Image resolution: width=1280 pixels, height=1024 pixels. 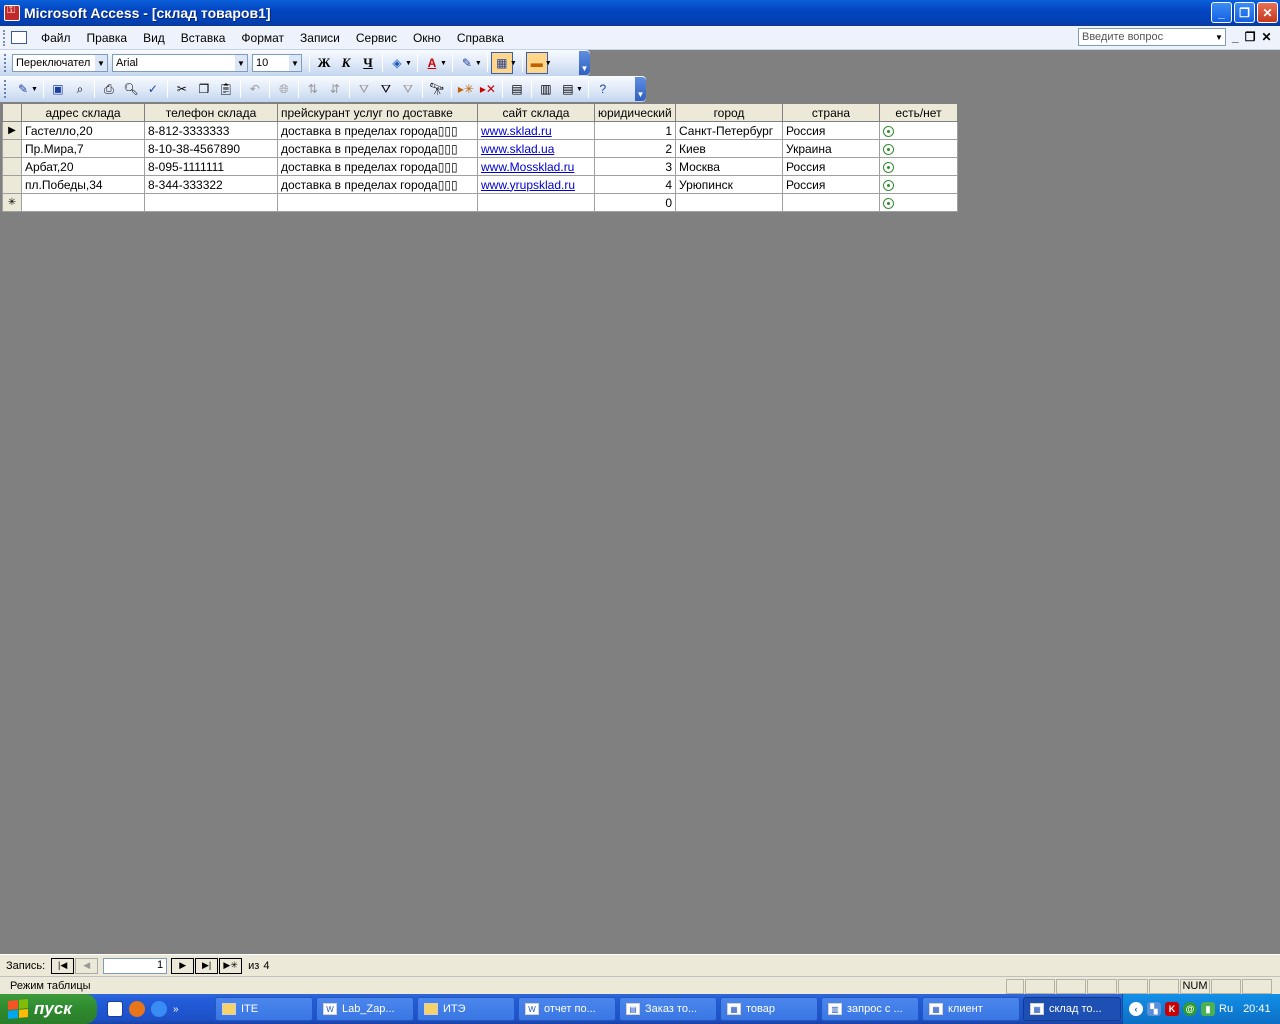 What do you see at coordinates (377, 202) in the screenshot?
I see `price-cell` at bounding box center [377, 202].